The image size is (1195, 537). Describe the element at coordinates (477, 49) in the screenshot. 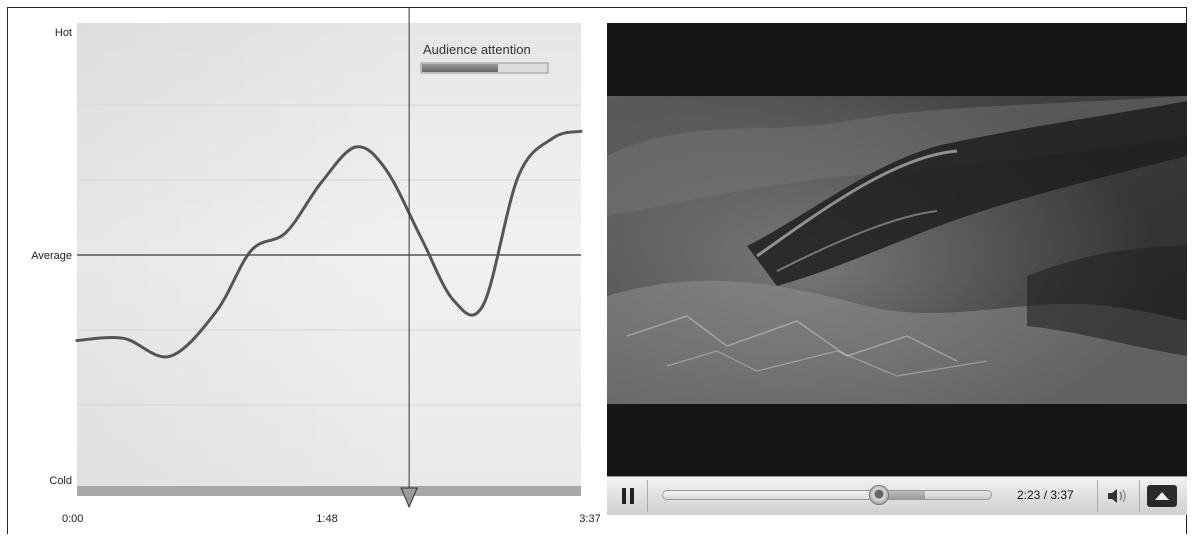

I see `legend-label: Audience attention` at that location.